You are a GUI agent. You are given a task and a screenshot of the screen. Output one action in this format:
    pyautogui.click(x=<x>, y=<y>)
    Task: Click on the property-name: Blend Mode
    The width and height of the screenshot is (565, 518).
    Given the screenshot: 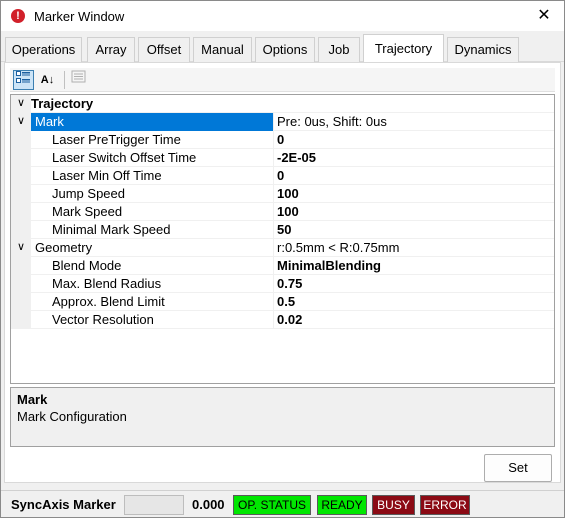 What is the action you would take?
    pyautogui.click(x=87, y=265)
    